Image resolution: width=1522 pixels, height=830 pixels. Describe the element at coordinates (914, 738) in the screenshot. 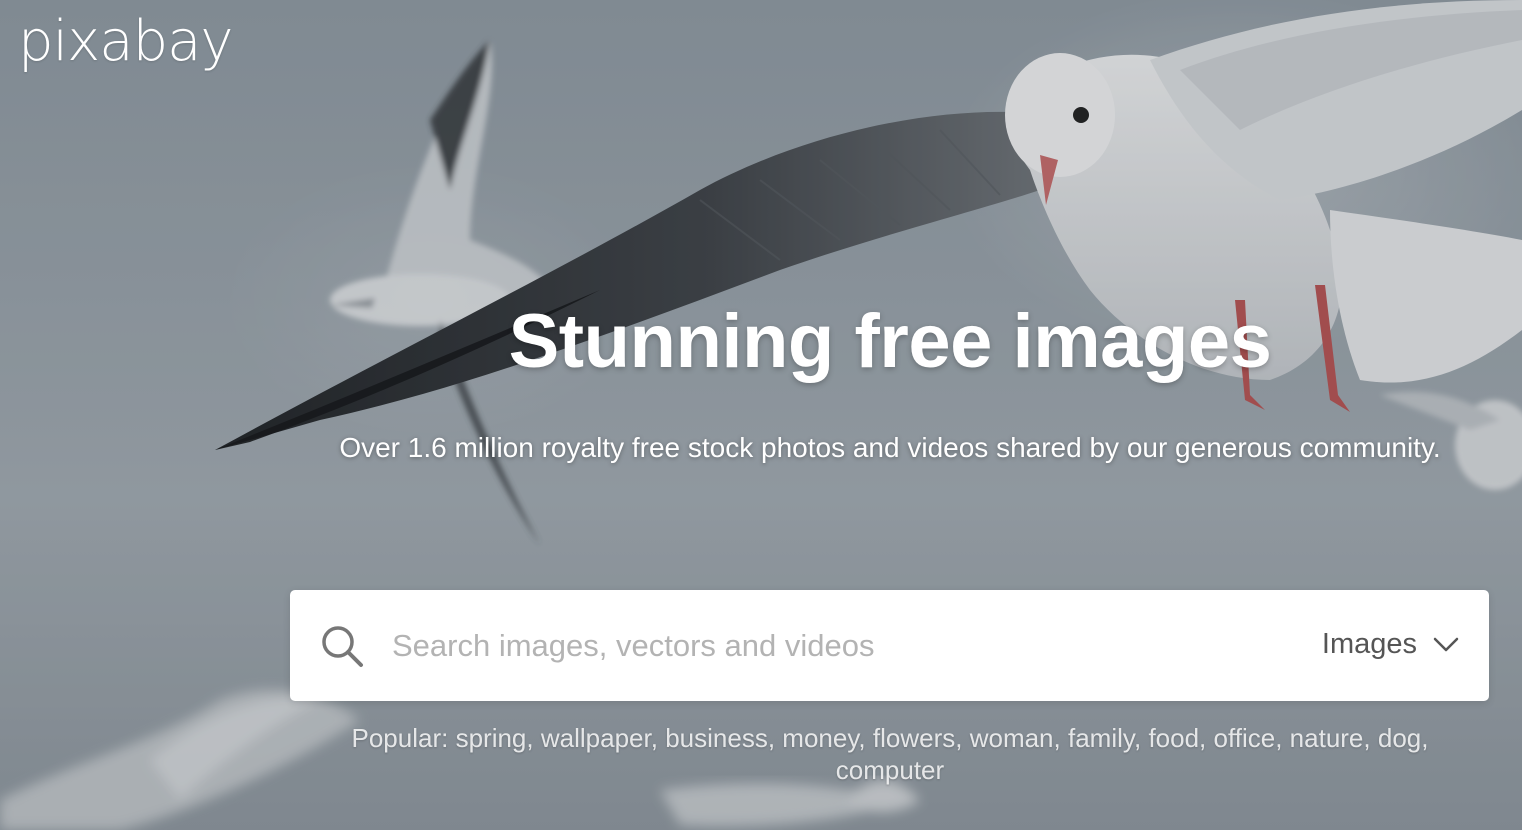

I see `popular-tag-link: flowers` at that location.